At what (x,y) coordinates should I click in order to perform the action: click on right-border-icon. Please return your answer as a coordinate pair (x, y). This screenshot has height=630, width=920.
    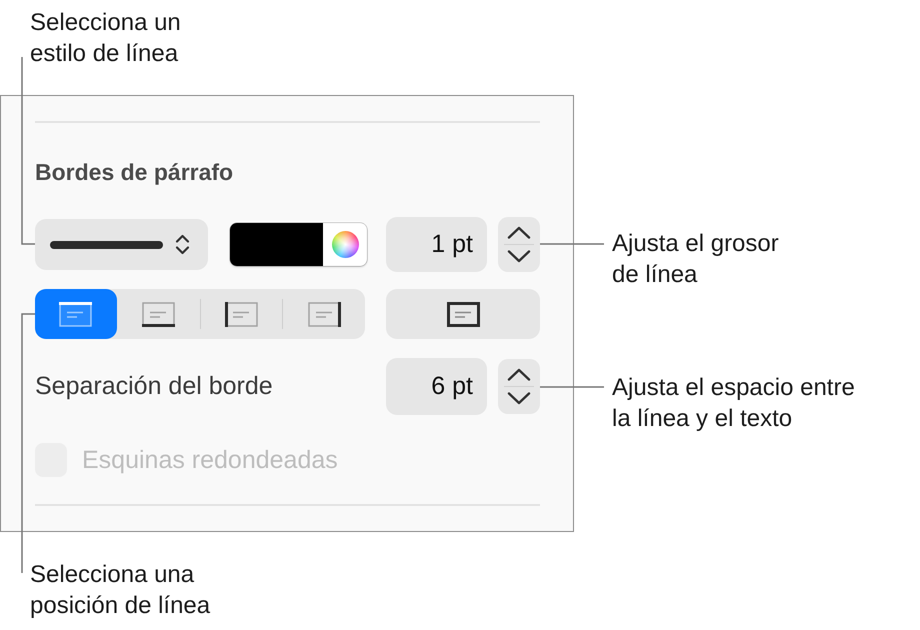
    Looking at the image, I should click on (324, 314).